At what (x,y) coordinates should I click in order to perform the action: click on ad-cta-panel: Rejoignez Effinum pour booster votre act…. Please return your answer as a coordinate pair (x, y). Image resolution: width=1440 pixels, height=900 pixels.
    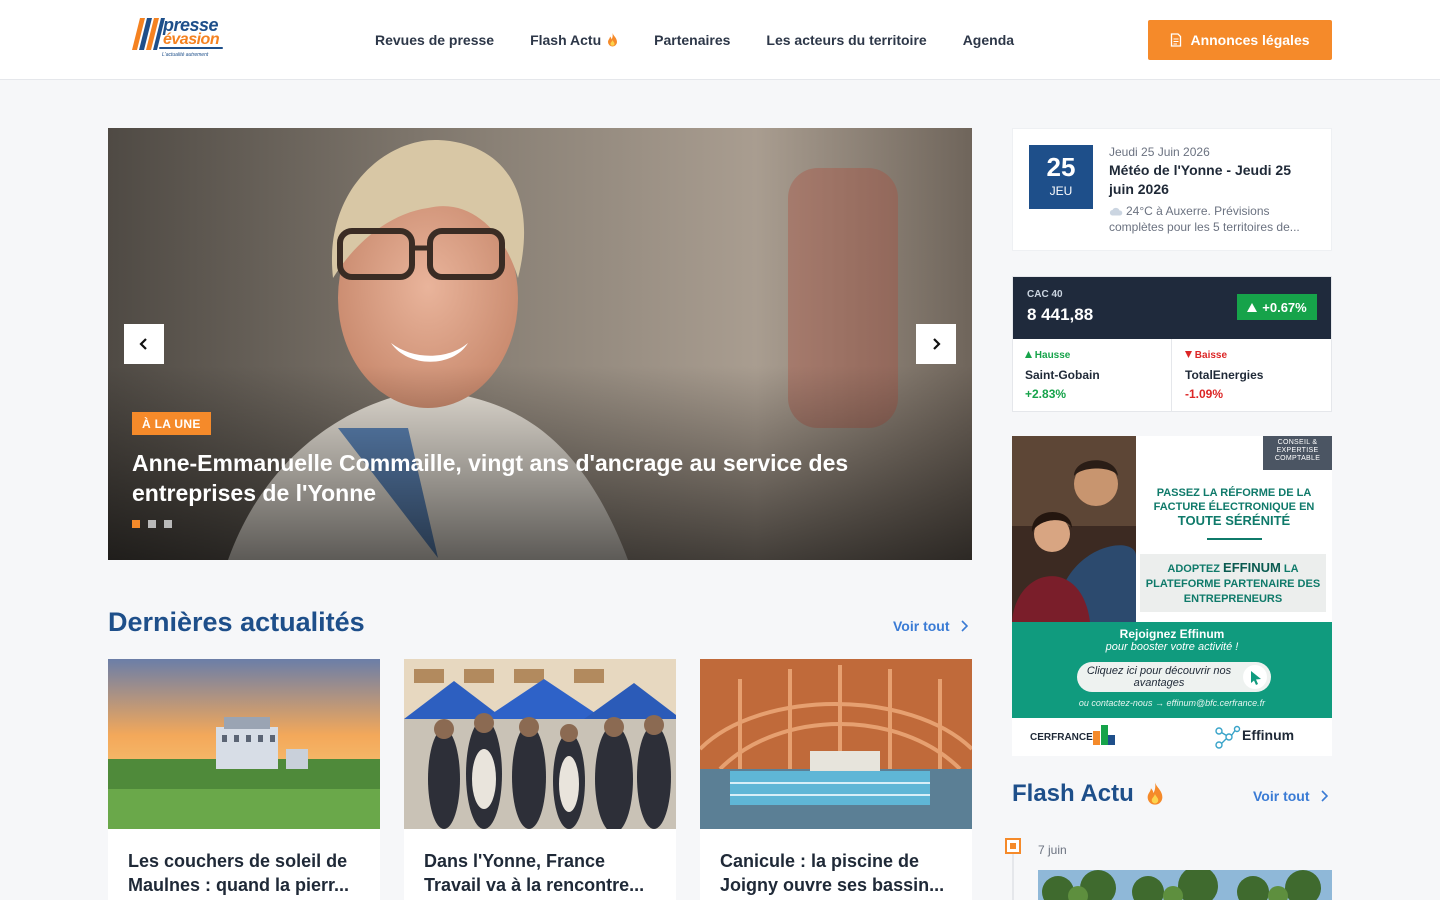
    Looking at the image, I should click on (1172, 670).